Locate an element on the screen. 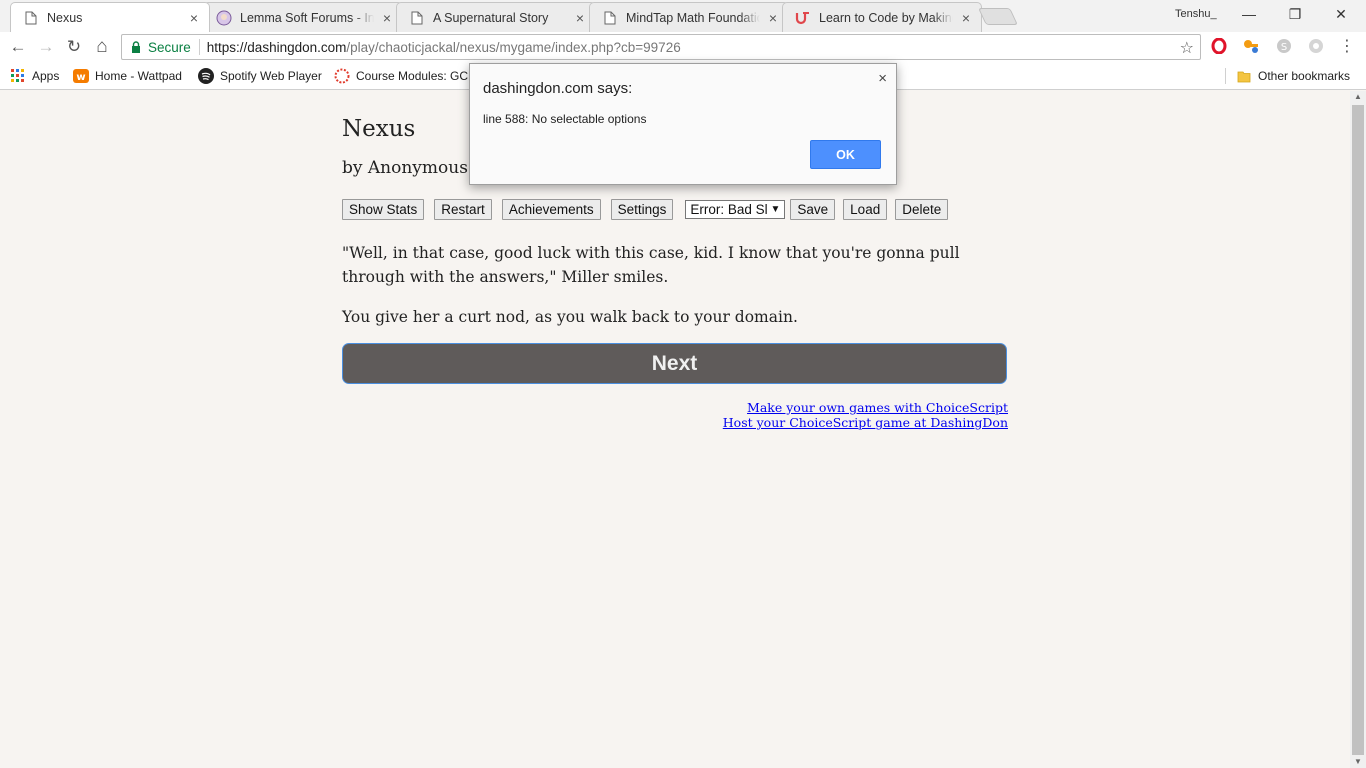 The height and width of the screenshot is (768, 1366). bookmark-other: Other bookmarks is located at coordinates (1293, 76).